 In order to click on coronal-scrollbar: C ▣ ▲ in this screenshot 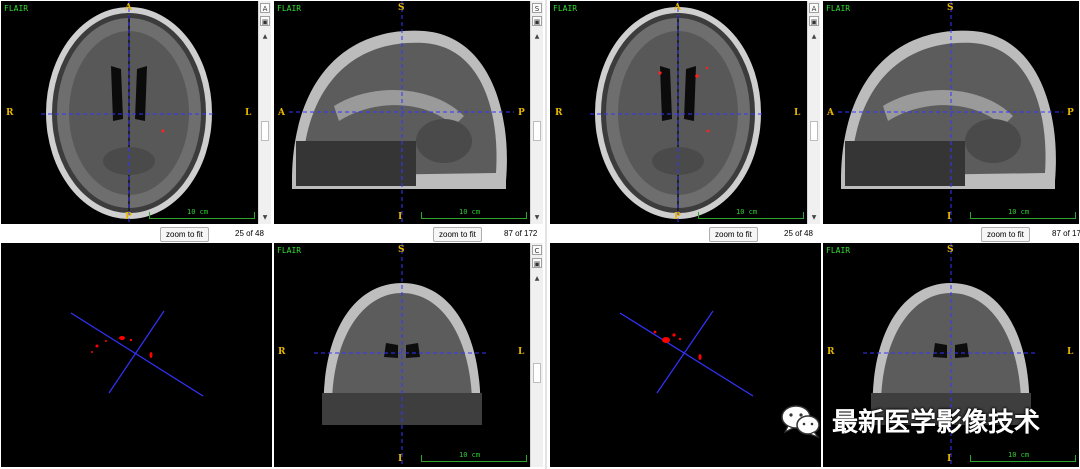, I will do `click(536, 355)`.